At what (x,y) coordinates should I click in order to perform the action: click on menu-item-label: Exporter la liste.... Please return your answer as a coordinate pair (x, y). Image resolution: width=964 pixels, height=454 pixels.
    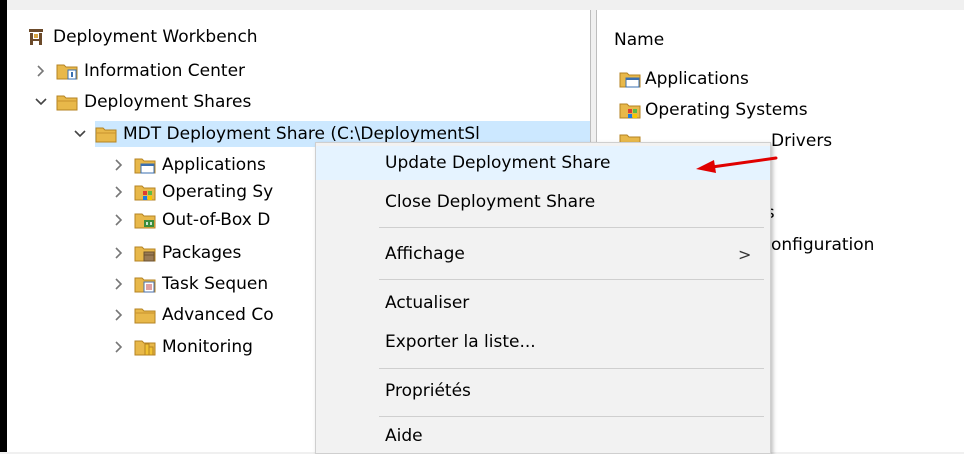
    Looking at the image, I should click on (460, 342).